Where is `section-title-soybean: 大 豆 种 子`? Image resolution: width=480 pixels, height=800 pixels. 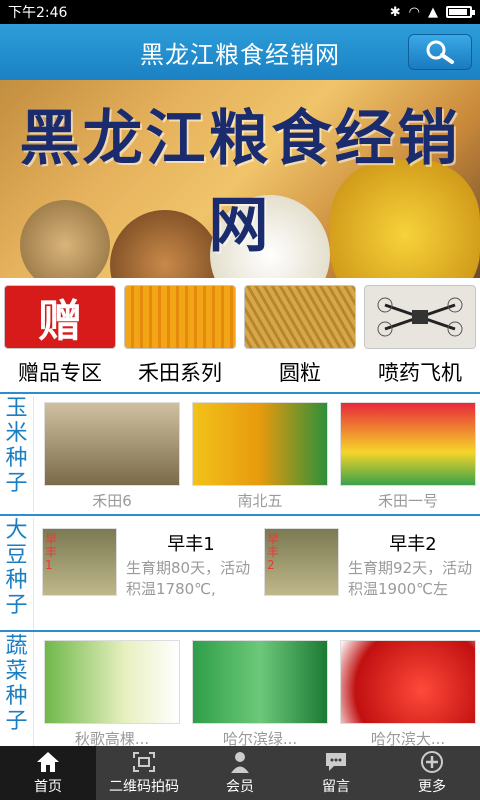
section-title-soybean: 大 豆 种 子 is located at coordinates (17, 576).